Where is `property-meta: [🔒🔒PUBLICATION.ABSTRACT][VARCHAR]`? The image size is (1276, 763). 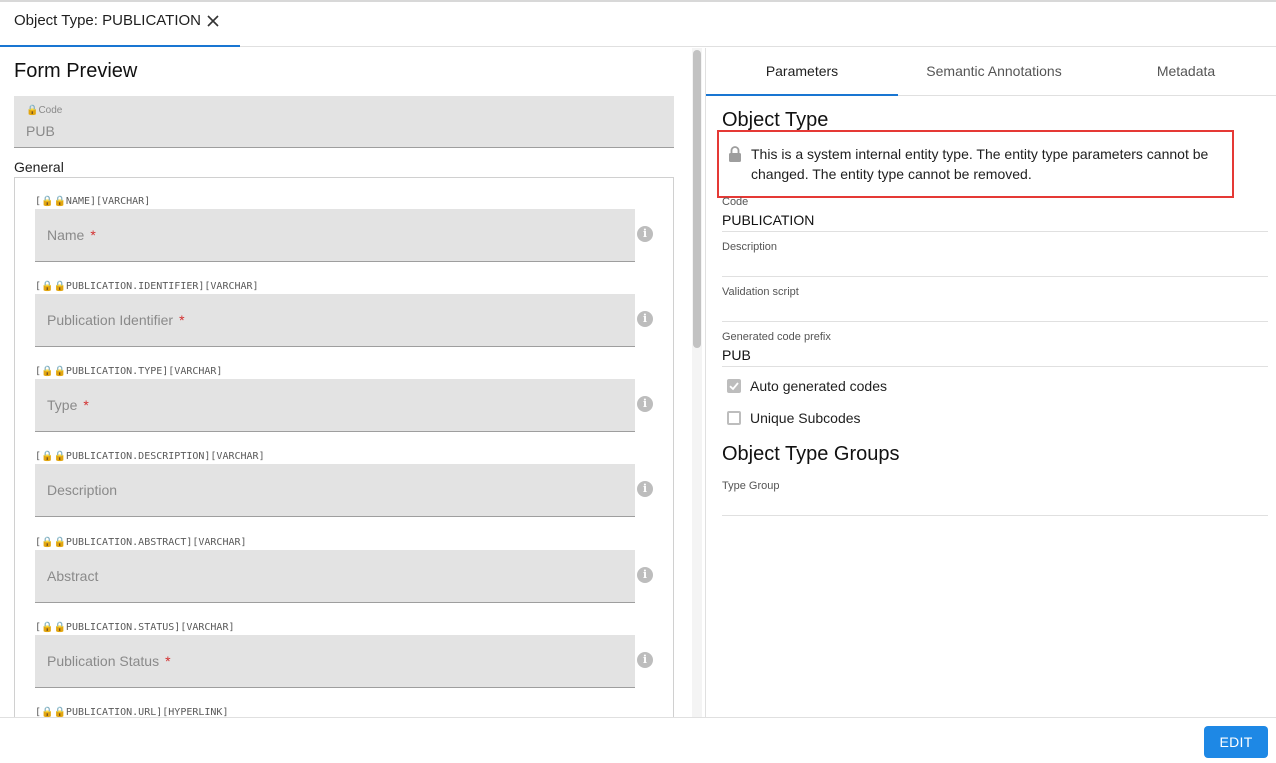 property-meta: [🔒🔒PUBLICATION.ABSTRACT][VARCHAR] is located at coordinates (141, 542).